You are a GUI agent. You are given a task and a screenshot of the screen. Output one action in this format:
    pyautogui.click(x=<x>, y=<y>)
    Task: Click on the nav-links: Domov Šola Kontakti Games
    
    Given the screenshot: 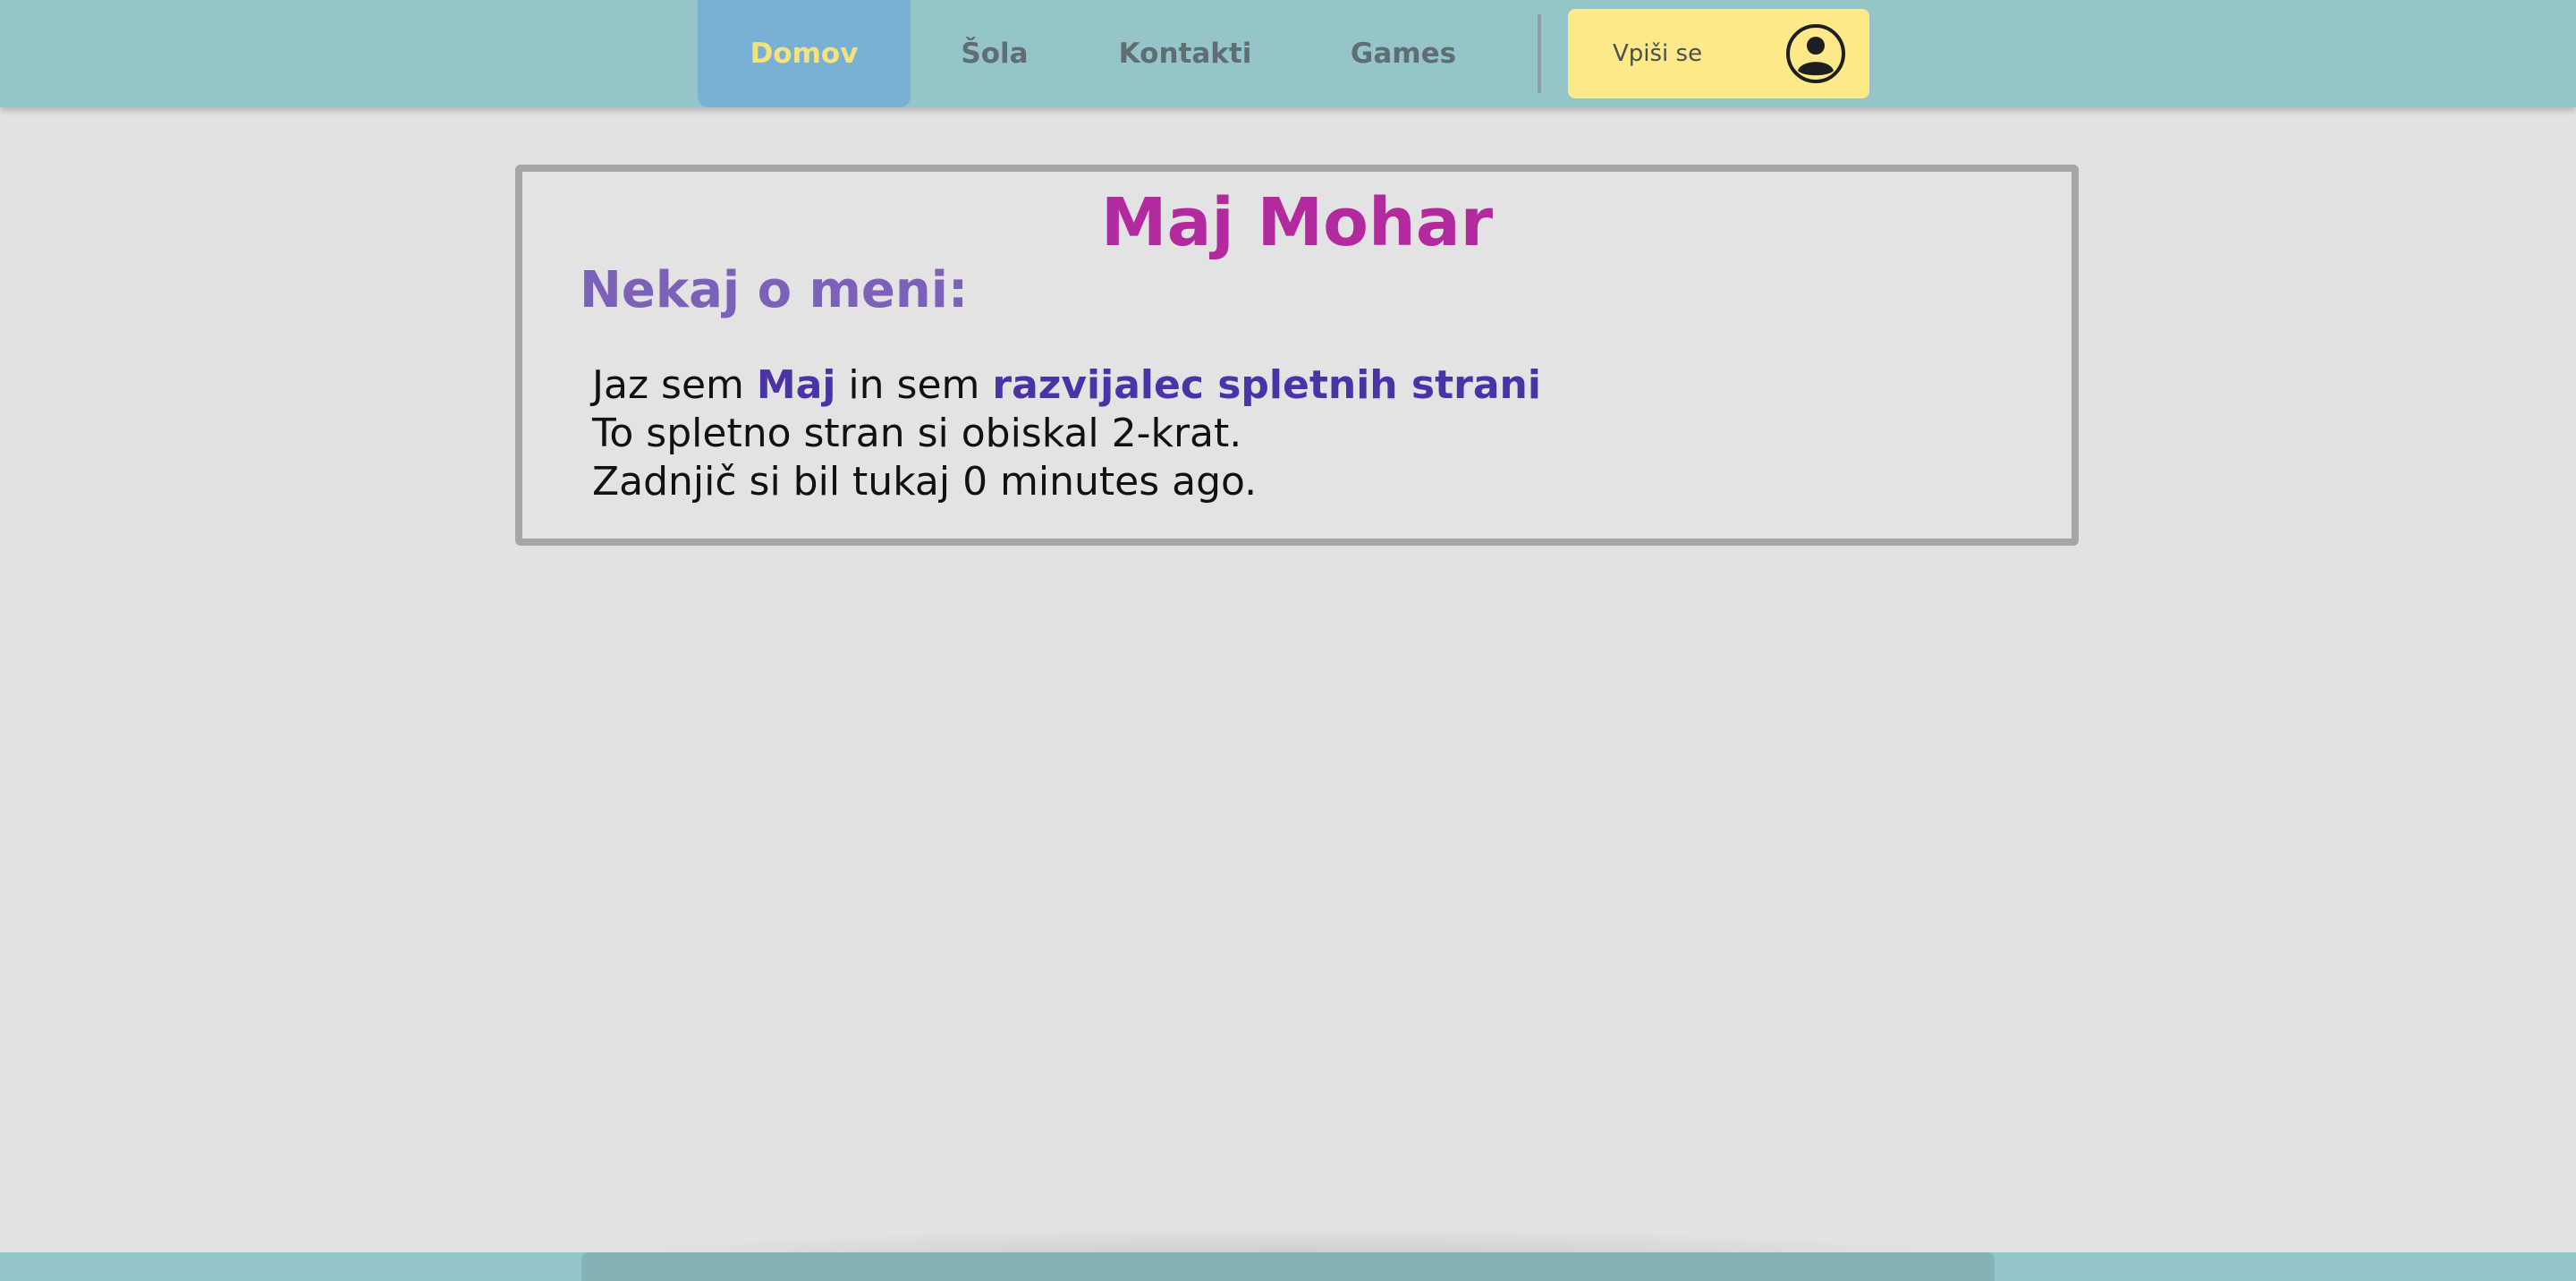 What is the action you would take?
    pyautogui.click(x=1106, y=53)
    